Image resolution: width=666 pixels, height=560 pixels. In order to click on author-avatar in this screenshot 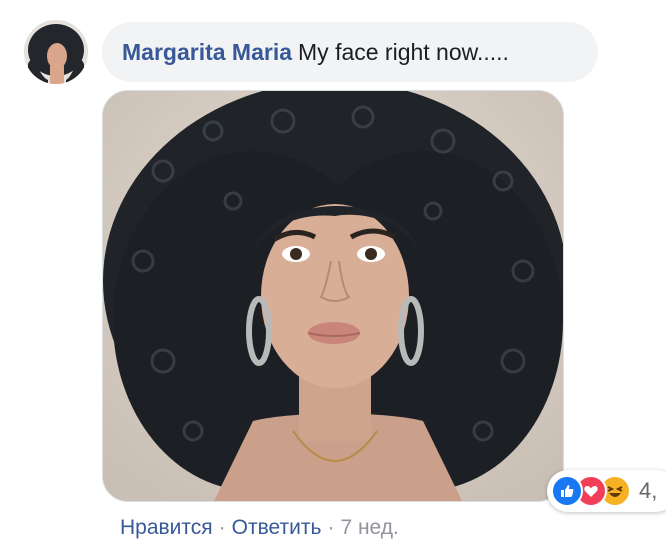, I will do `click(56, 52)`.